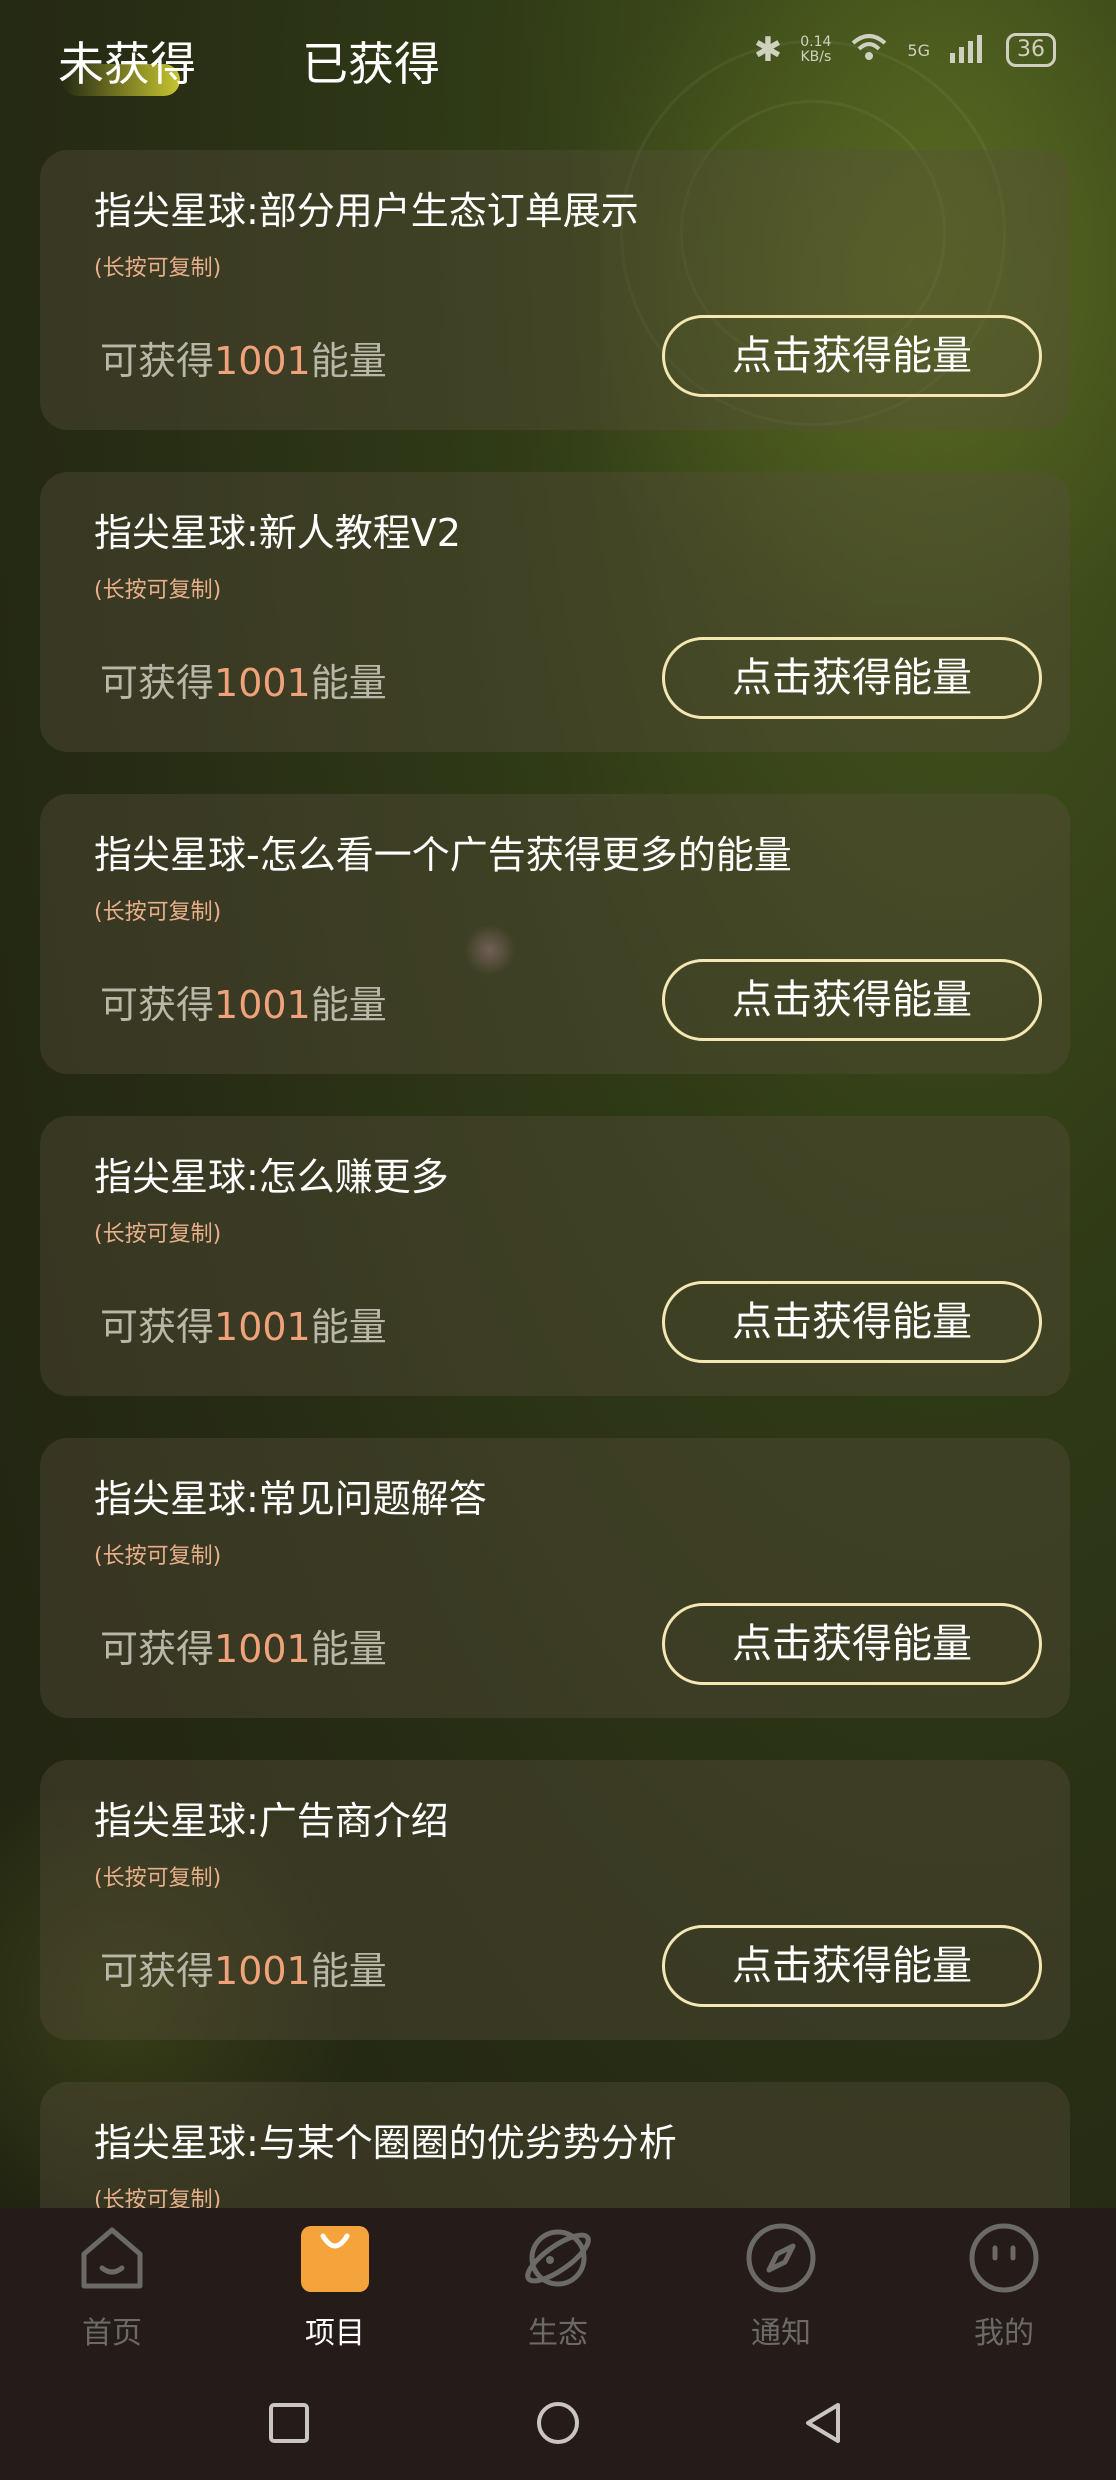  I want to click on bluetooth-icon: ✱, so click(768, 50).